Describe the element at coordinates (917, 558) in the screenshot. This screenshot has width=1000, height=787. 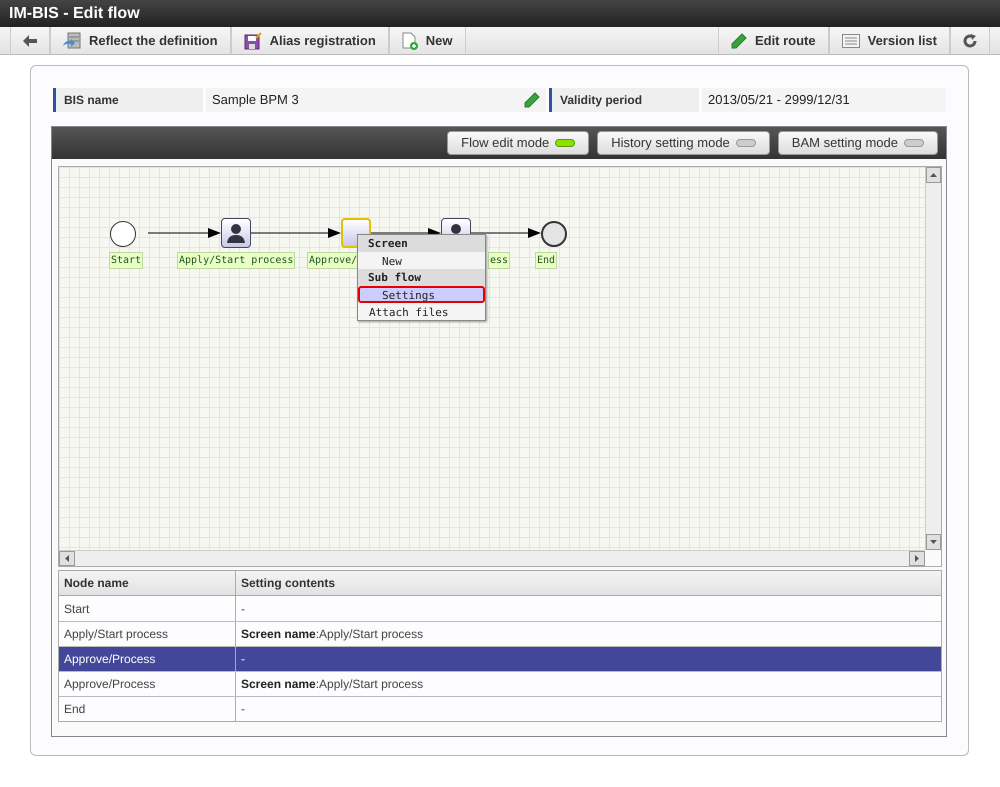
I see `scroll-right-icon` at that location.